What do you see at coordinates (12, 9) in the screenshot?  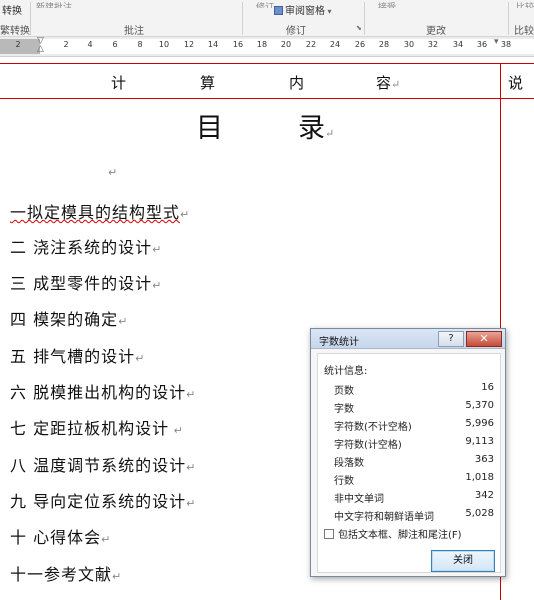 I see `convert-button: 转换` at bounding box center [12, 9].